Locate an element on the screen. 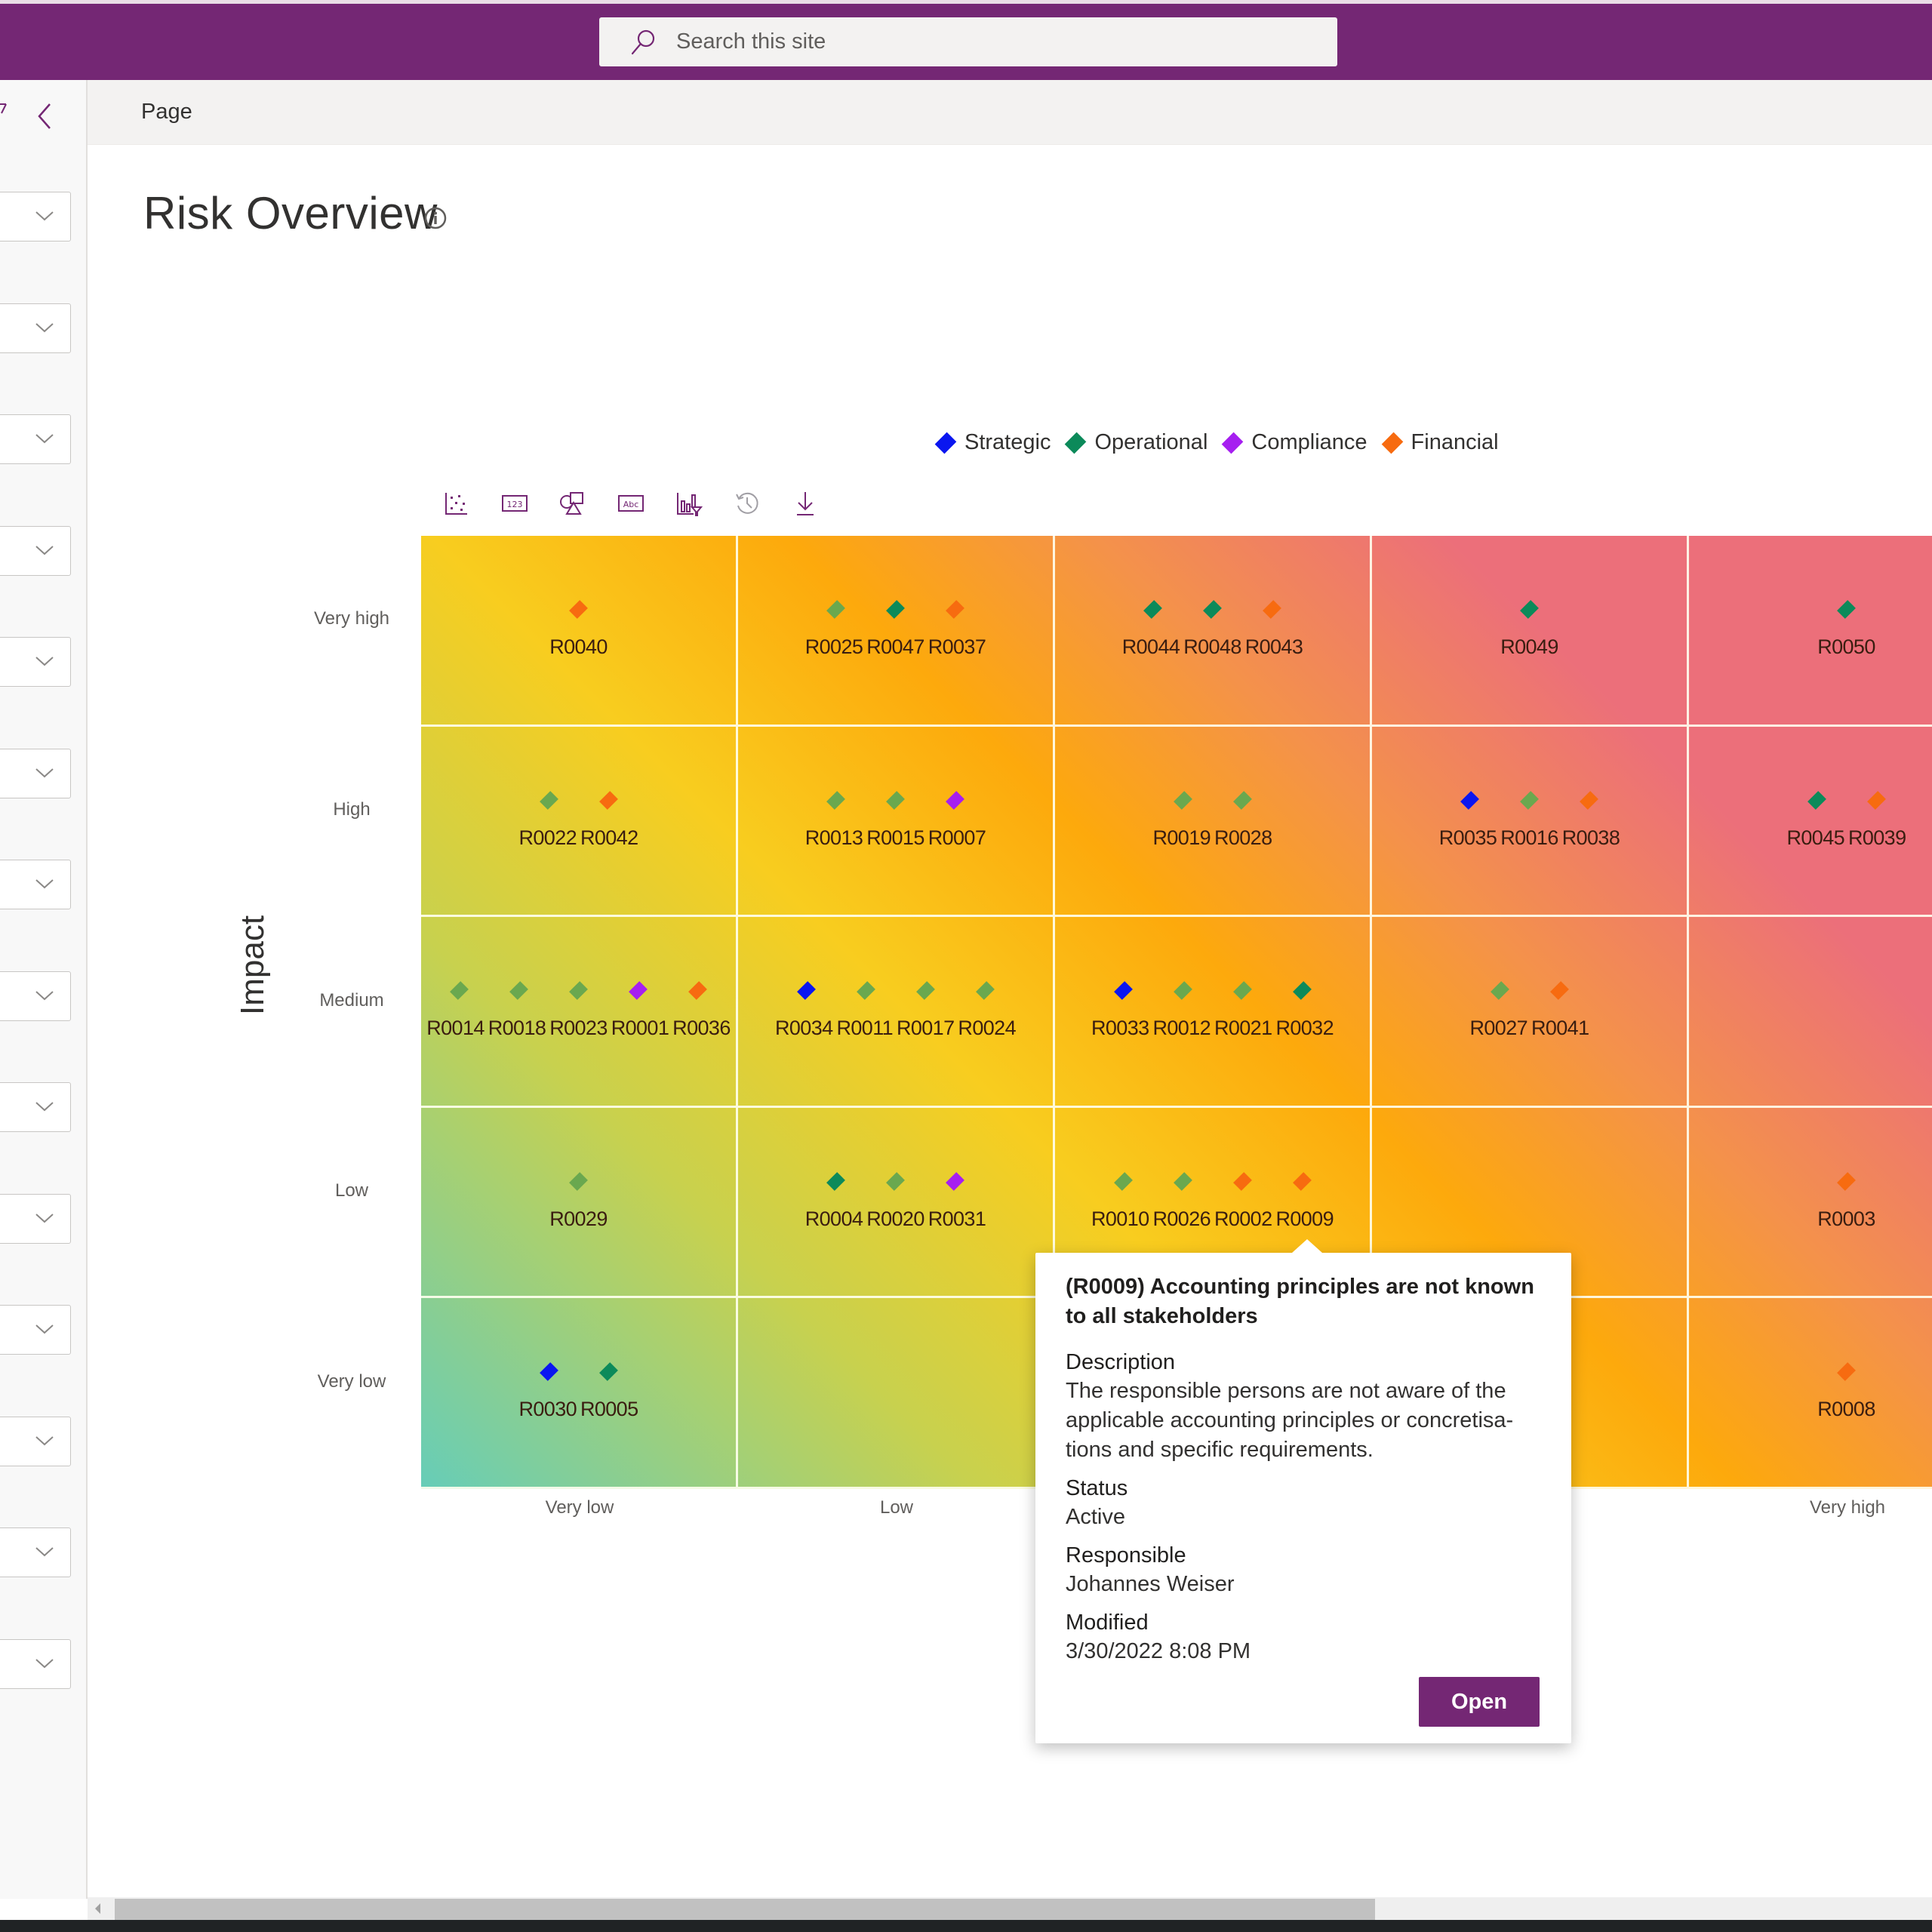 The width and height of the screenshot is (1932, 1932). legend-item-operational: Operational is located at coordinates (1136, 442).